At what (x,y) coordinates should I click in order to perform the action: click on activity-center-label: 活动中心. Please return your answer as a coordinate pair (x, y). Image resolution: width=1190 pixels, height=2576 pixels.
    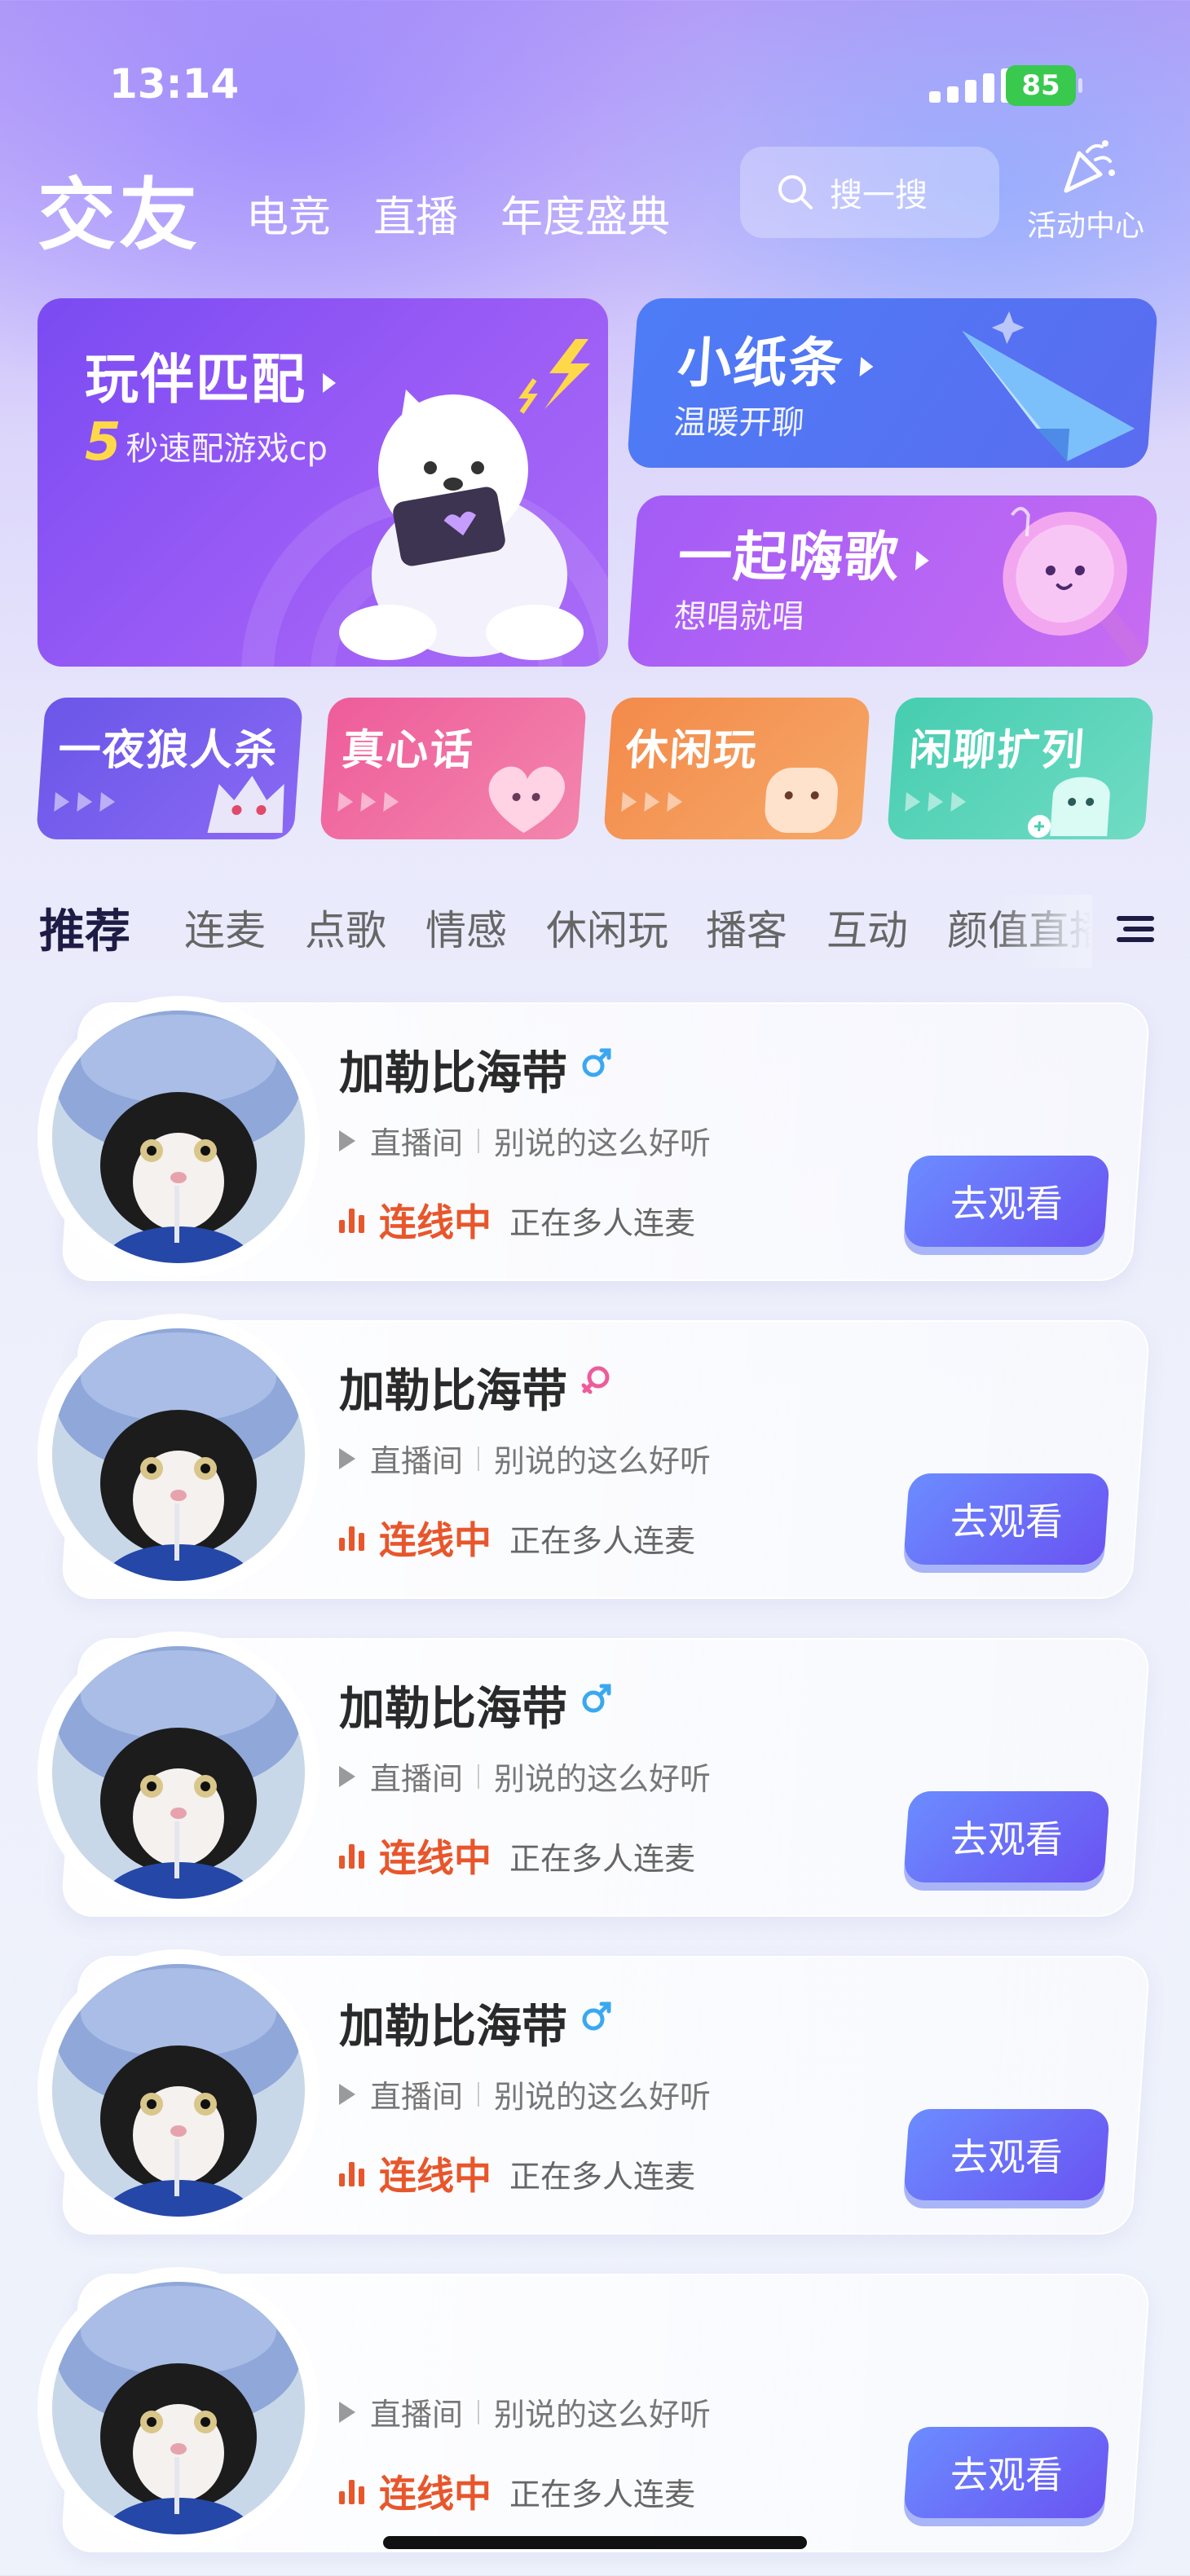
    Looking at the image, I should click on (1085, 226).